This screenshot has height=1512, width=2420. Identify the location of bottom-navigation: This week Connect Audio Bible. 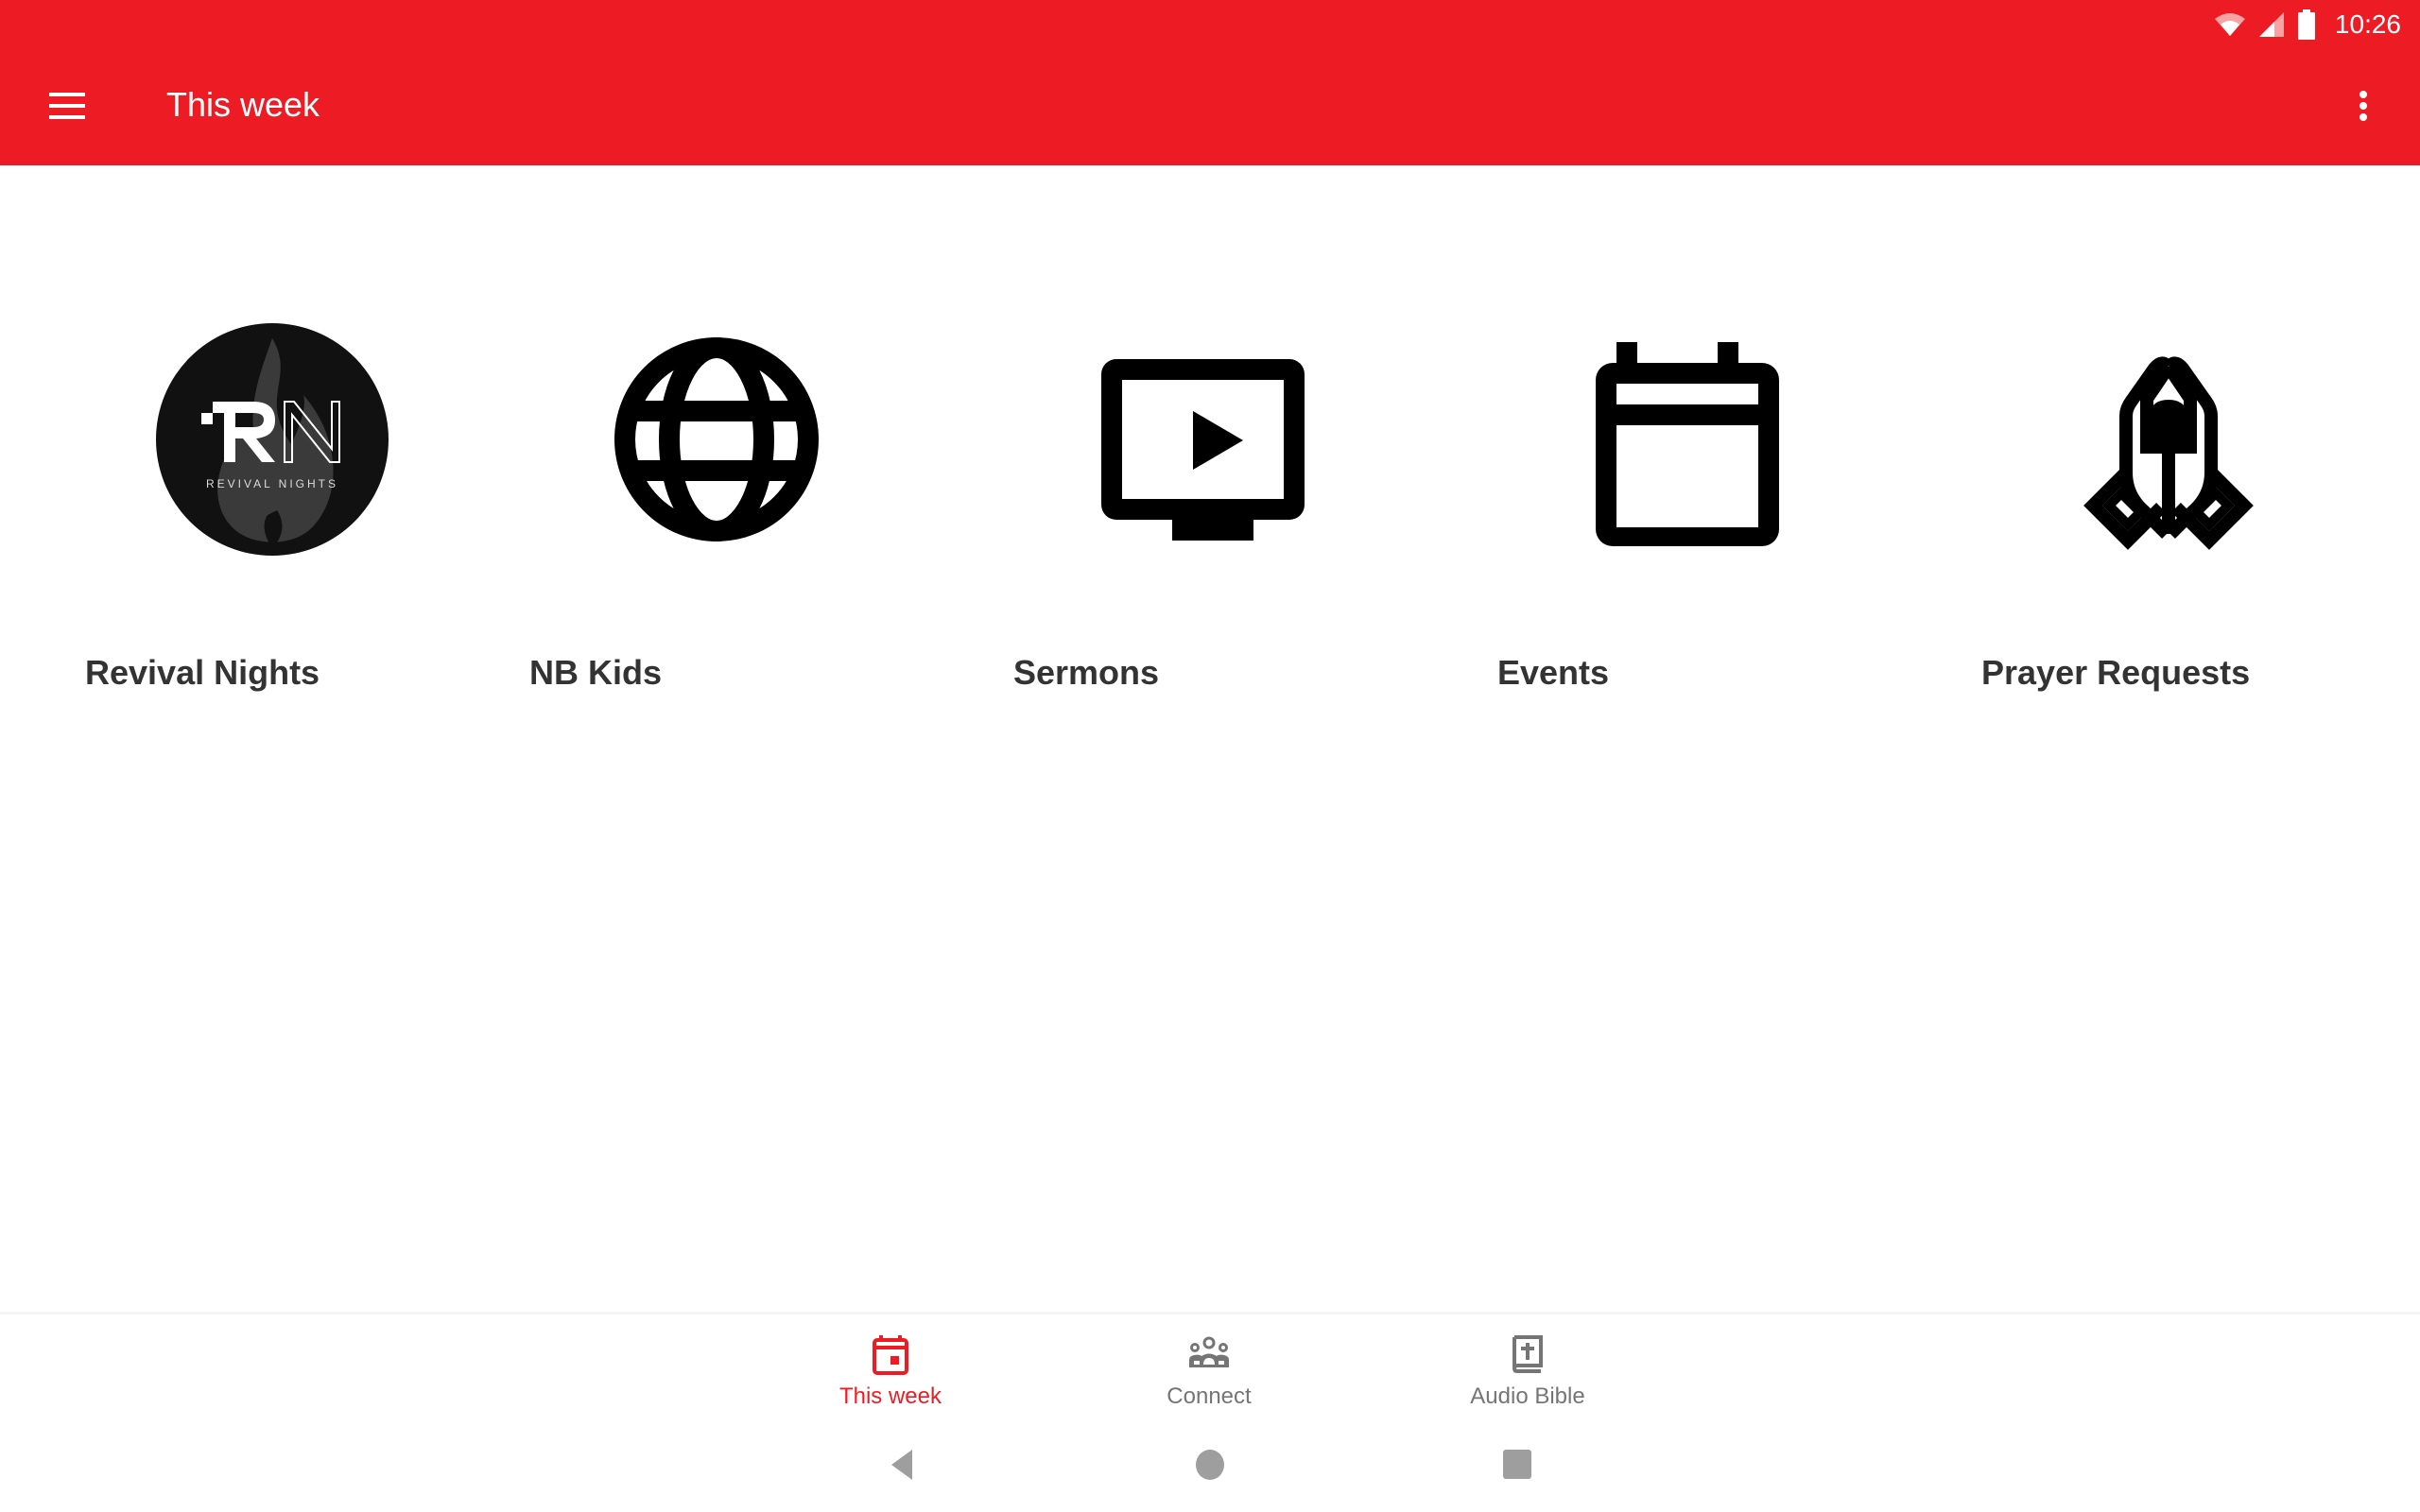
(1210, 1366).